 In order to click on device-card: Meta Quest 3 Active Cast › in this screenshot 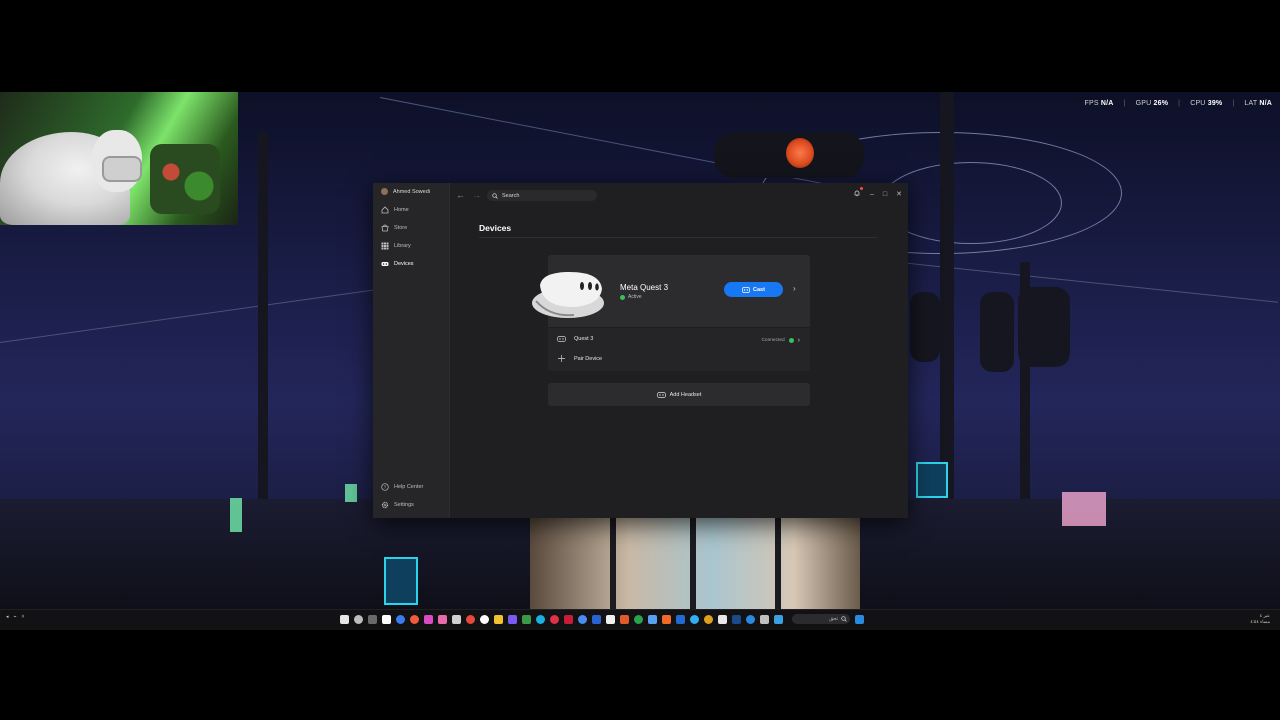, I will do `click(671, 291)`.